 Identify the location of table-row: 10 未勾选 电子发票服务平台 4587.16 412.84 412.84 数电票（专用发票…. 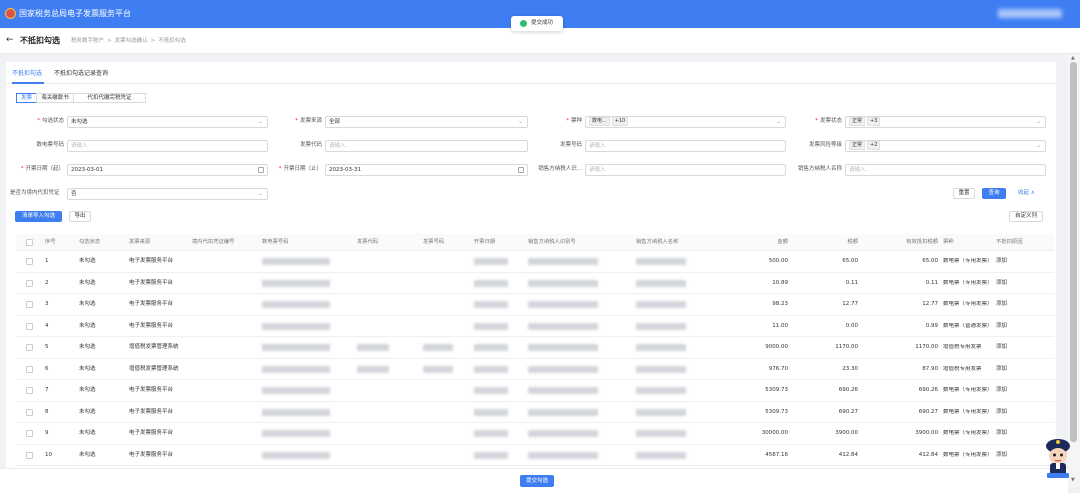
(535, 455).